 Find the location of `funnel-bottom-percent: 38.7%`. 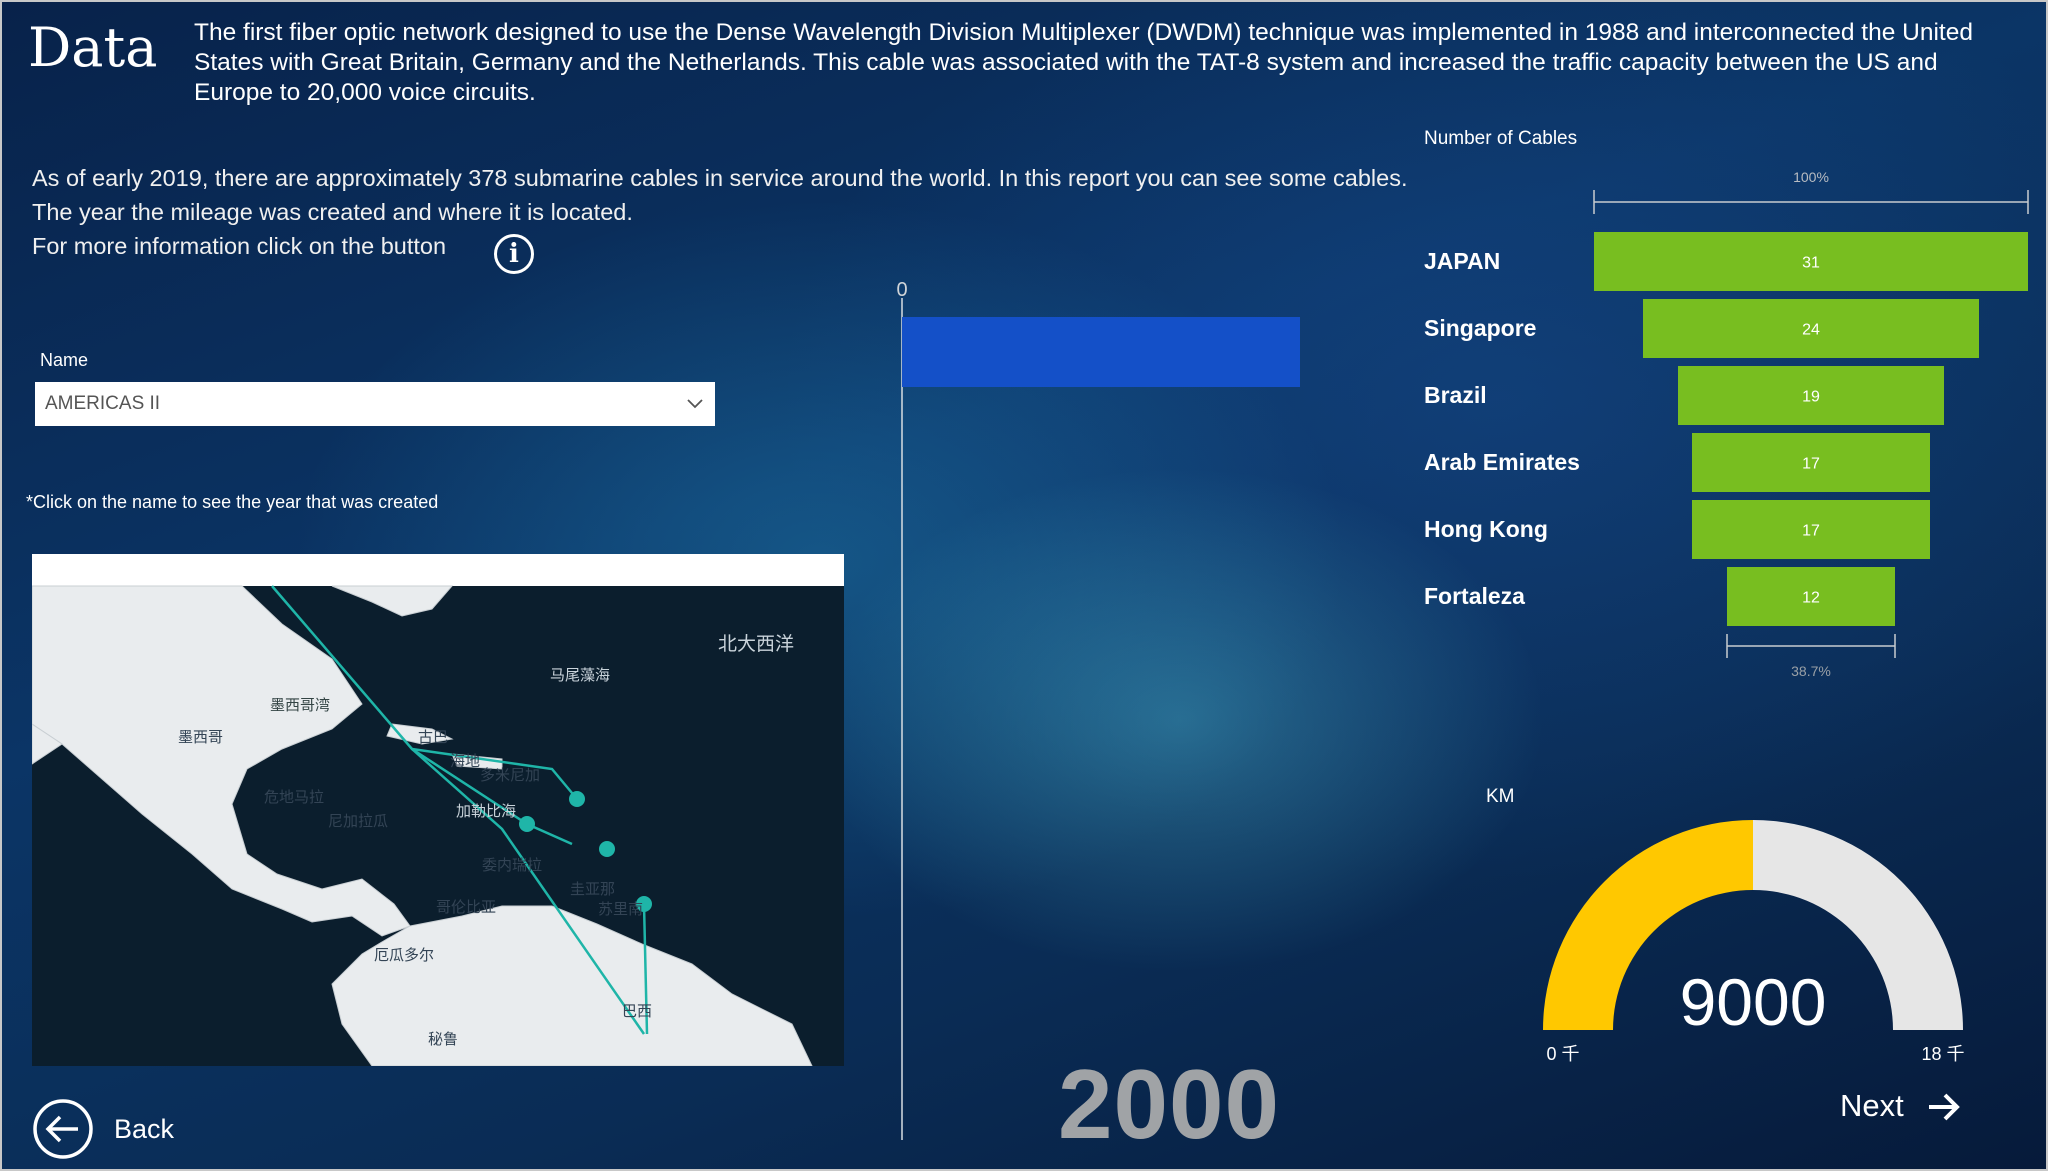

funnel-bottom-percent: 38.7% is located at coordinates (1811, 671).